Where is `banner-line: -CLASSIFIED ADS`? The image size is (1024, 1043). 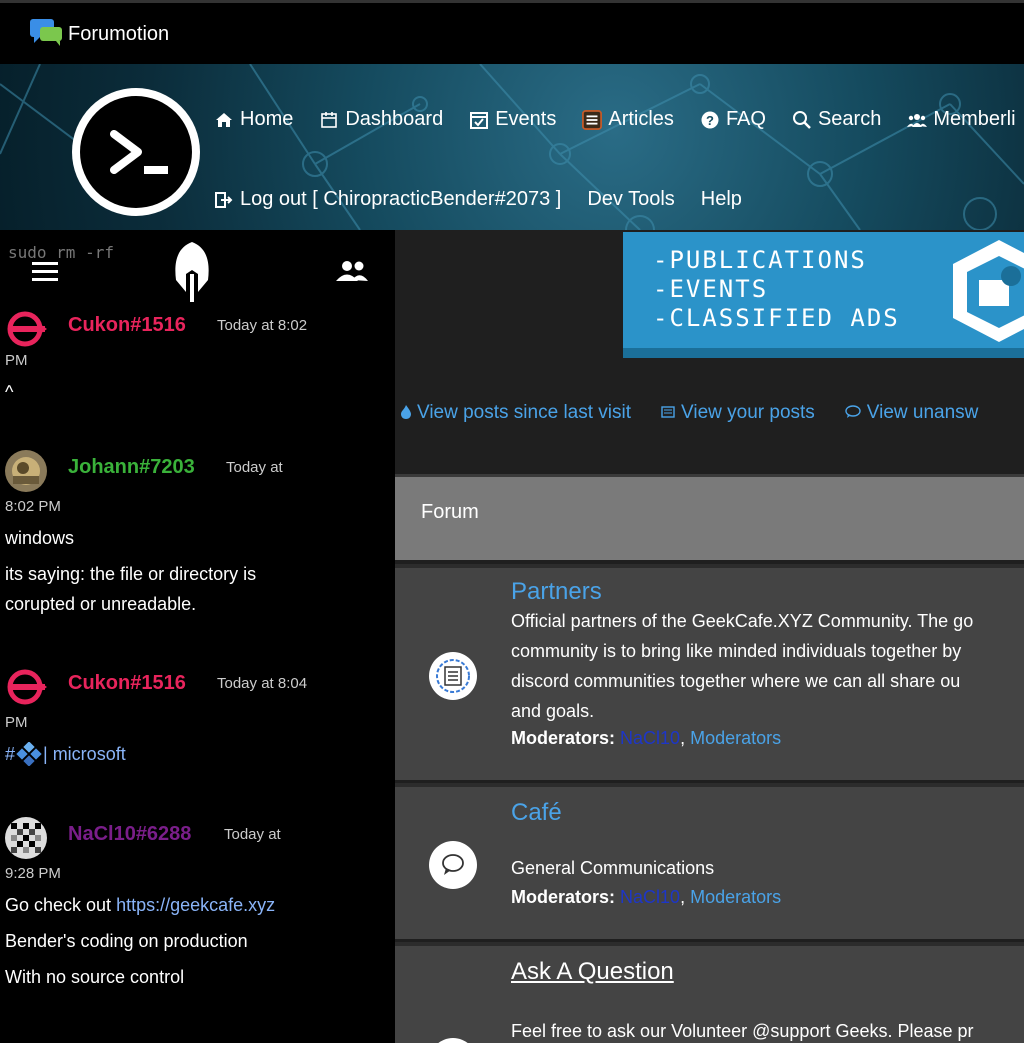 banner-line: -CLASSIFIED ADS is located at coordinates (776, 318).